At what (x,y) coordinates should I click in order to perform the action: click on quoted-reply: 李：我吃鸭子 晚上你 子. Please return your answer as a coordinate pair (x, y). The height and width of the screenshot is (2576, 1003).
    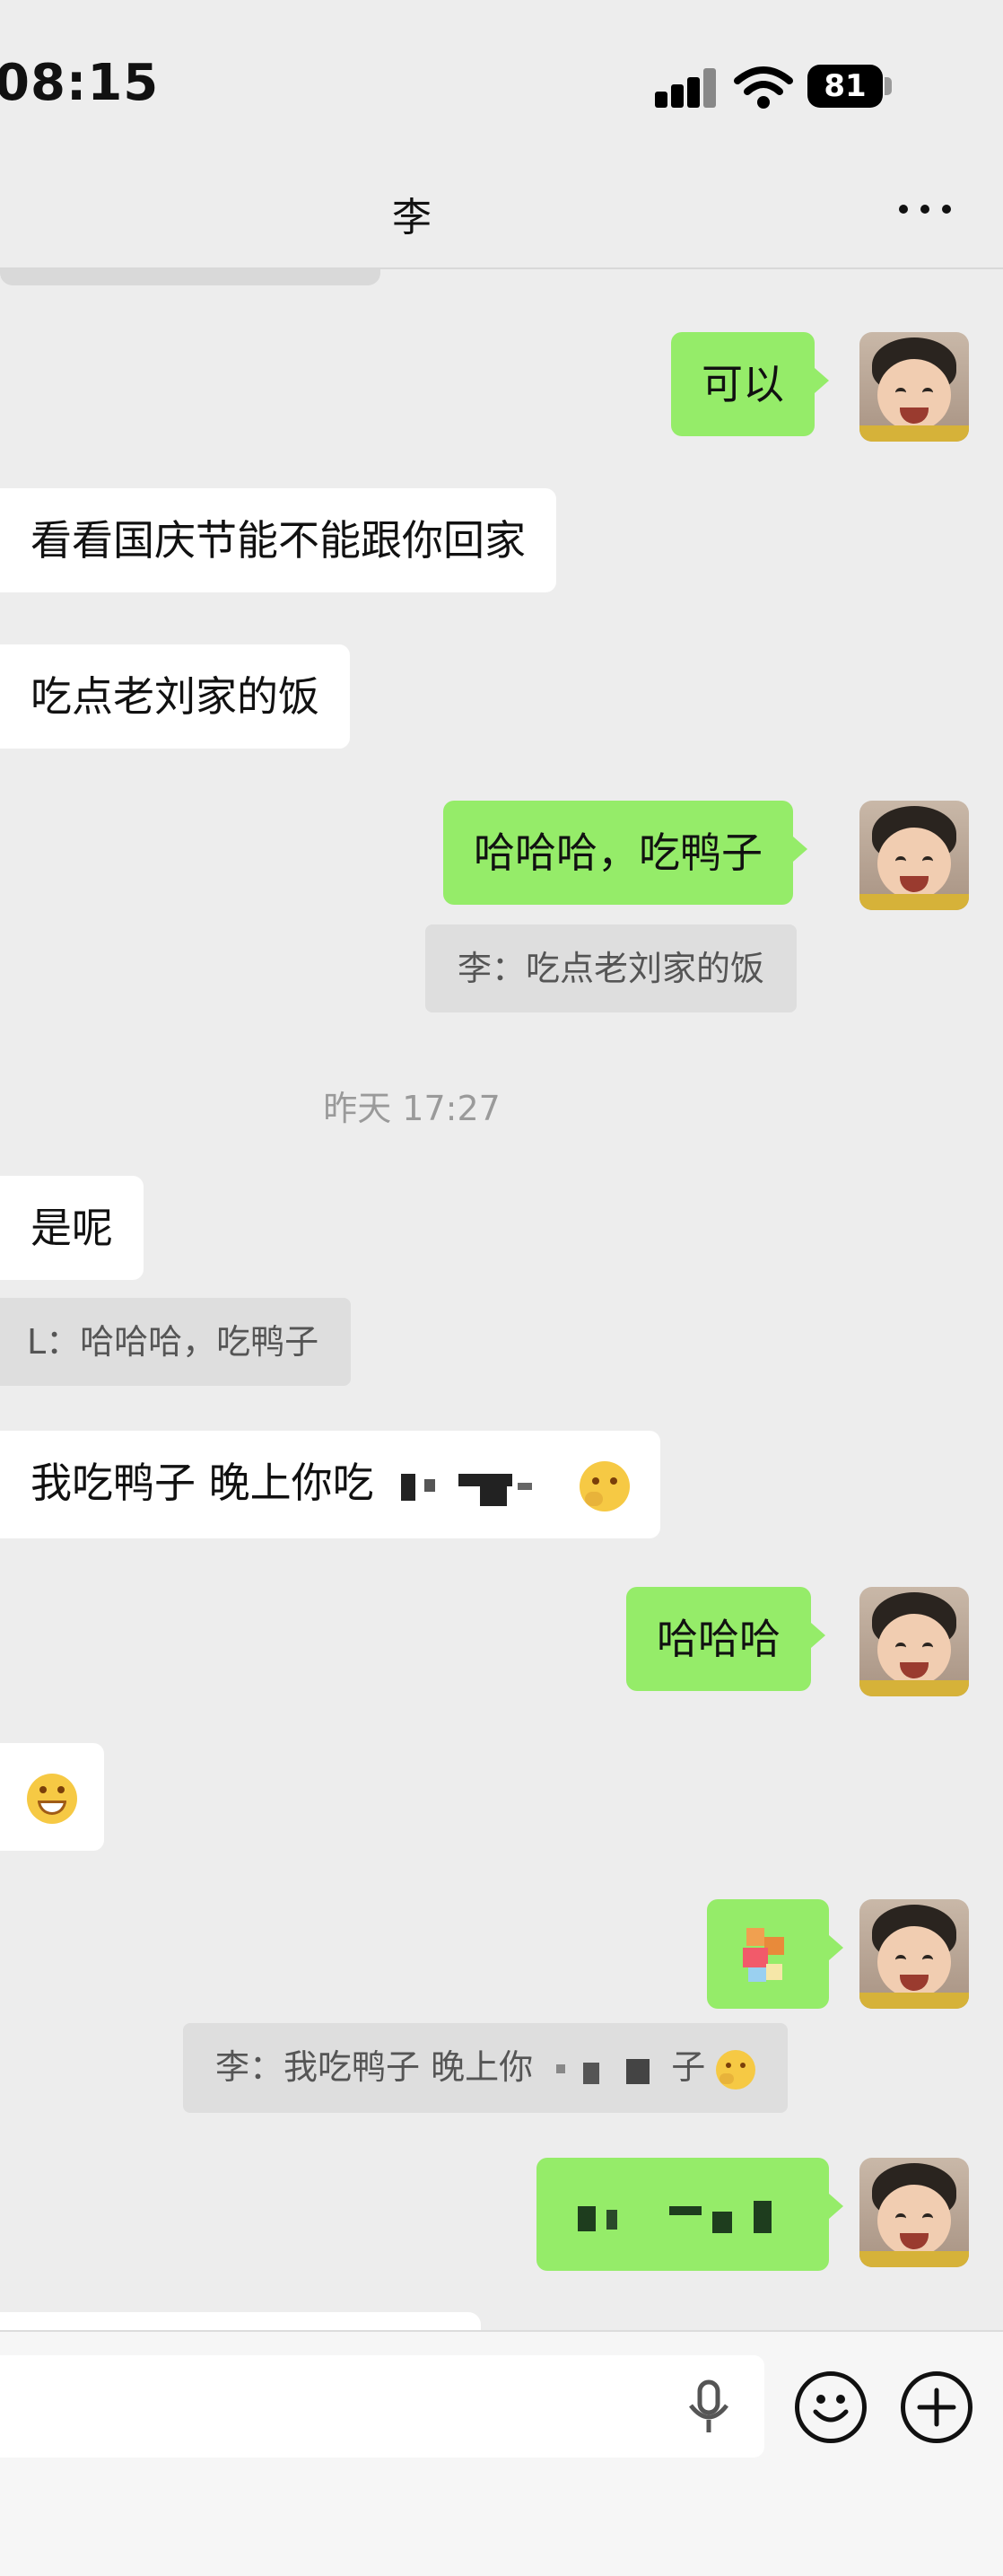
    Looking at the image, I should click on (486, 2068).